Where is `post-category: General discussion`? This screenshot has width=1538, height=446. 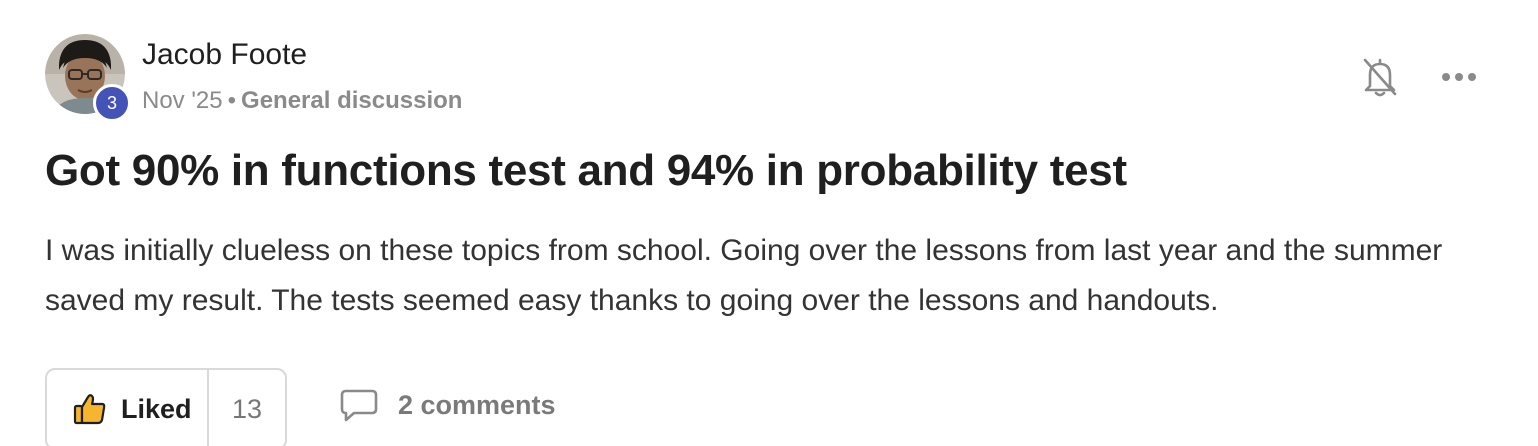
post-category: General discussion is located at coordinates (351, 100).